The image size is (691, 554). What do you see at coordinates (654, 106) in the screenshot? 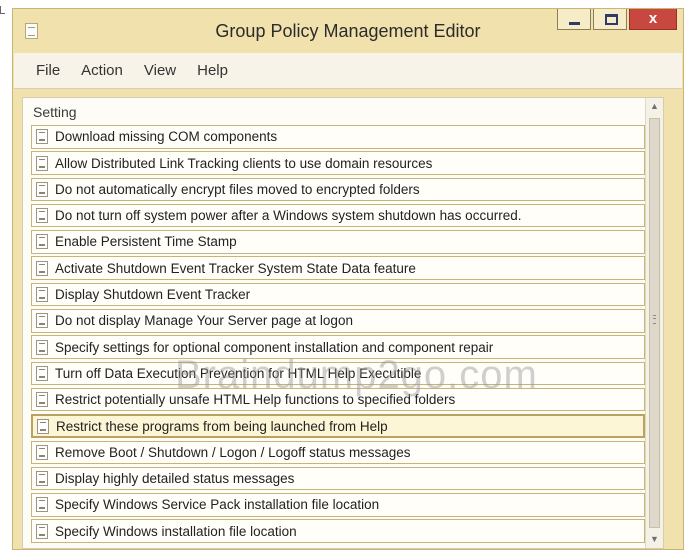
I see `chevron-up-icon: ▲` at bounding box center [654, 106].